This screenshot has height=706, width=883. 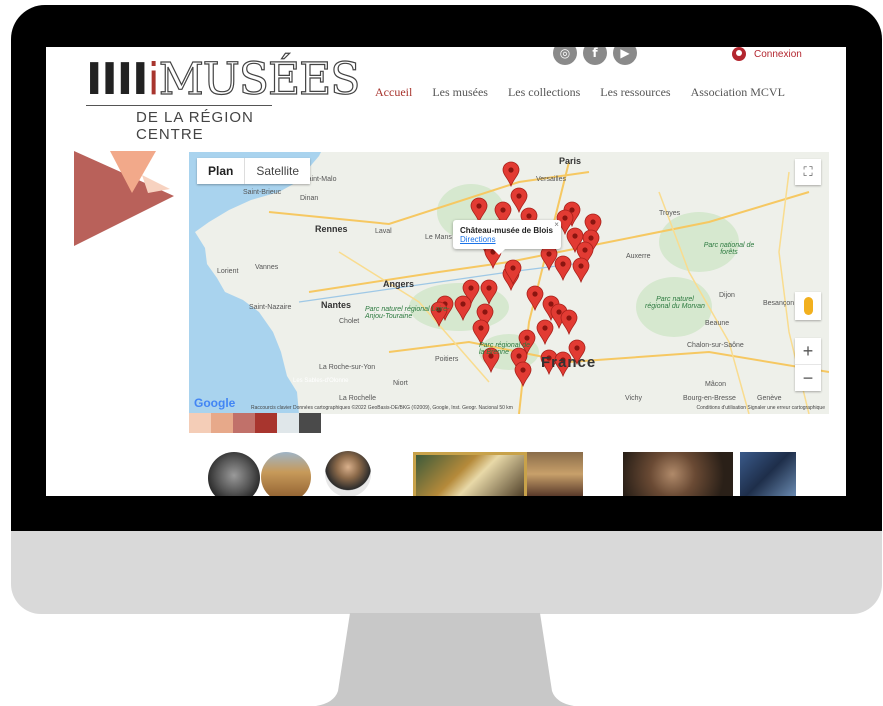 What do you see at coordinates (393, 92) in the screenshot?
I see `nav-item-accueil: Accueil` at bounding box center [393, 92].